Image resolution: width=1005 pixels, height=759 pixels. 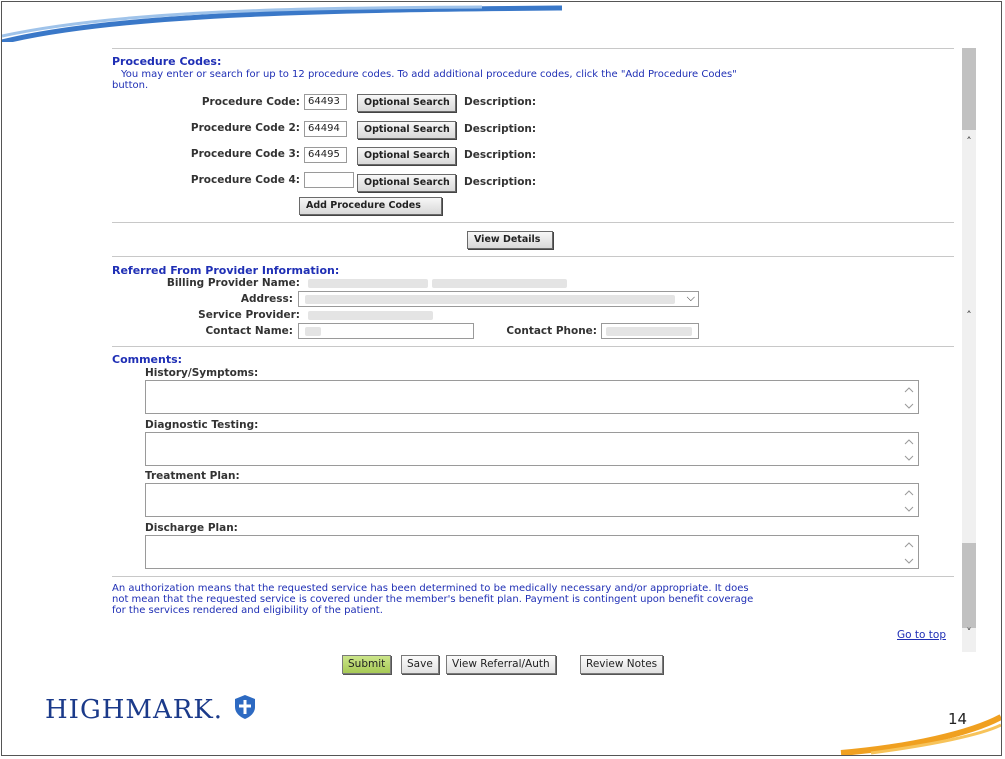 What do you see at coordinates (500, 155) in the screenshot?
I see `description-3-label: Description:` at bounding box center [500, 155].